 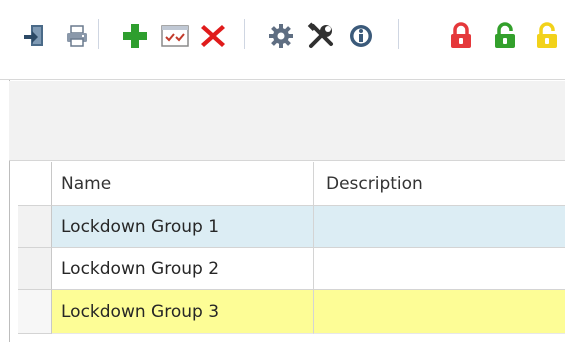 I want to click on table-row: Lockdown Group 2, so click(x=291, y=269).